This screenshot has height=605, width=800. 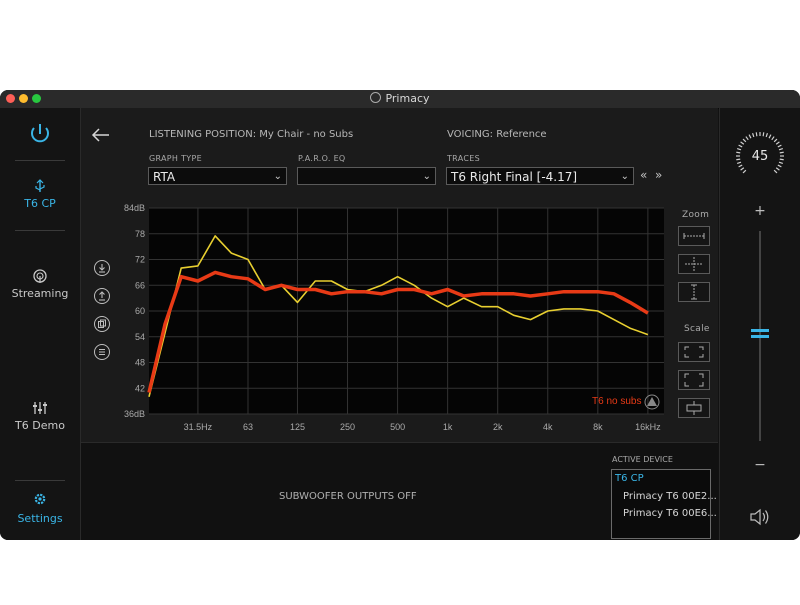 What do you see at coordinates (102, 352) in the screenshot?
I see `list-icon` at bounding box center [102, 352].